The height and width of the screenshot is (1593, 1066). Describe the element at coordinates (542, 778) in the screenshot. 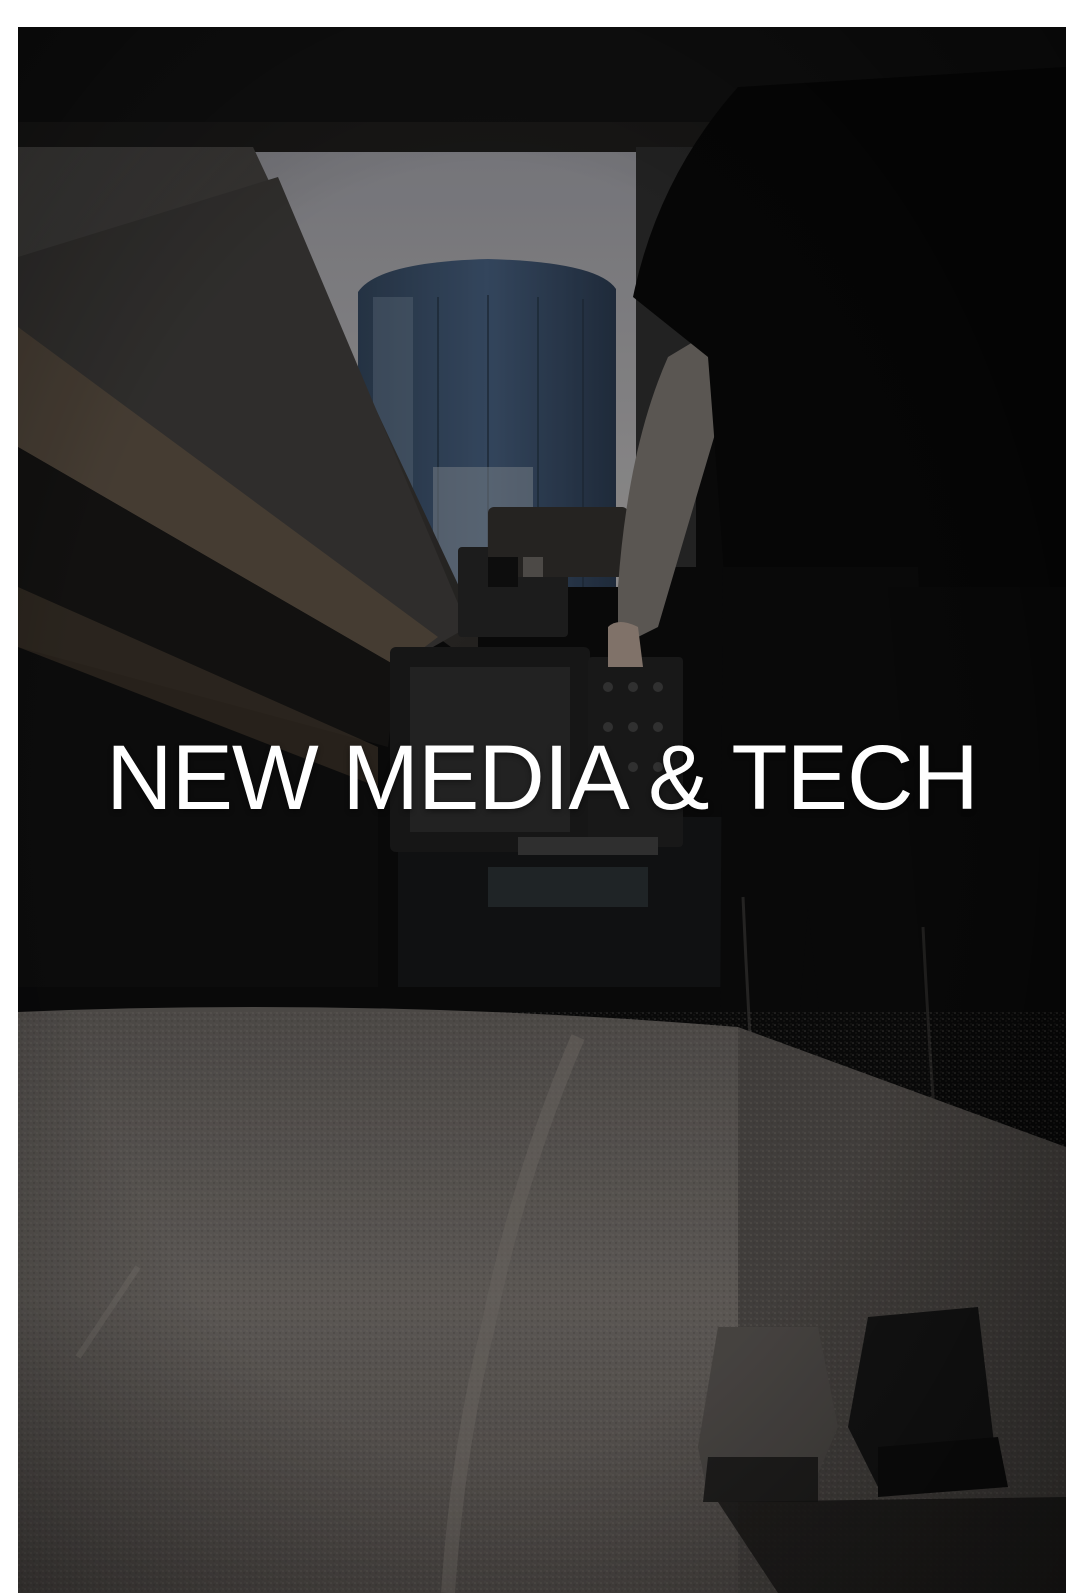

I see `hero-headline: NEW MEDIA & TECH` at that location.